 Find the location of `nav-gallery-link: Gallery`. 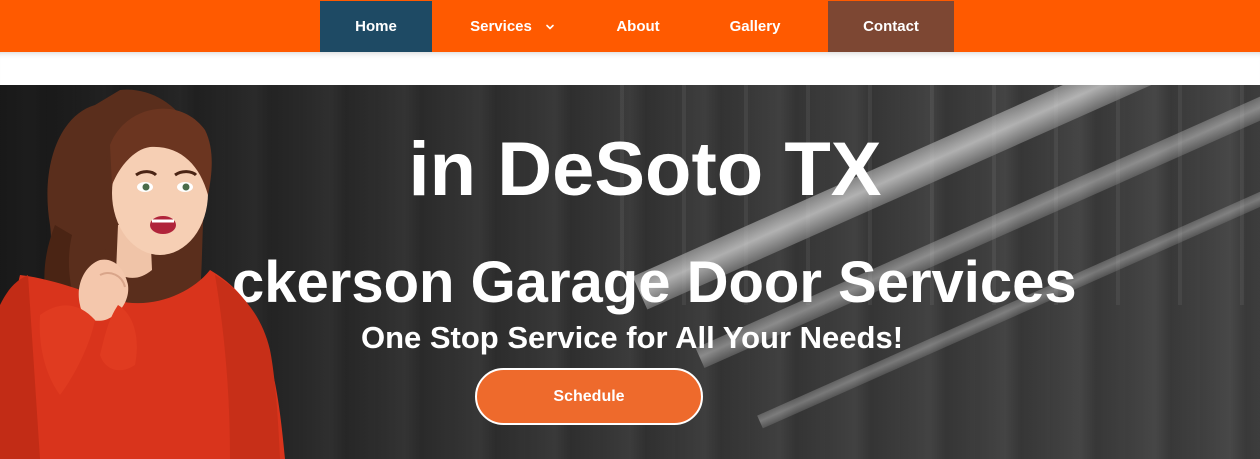

nav-gallery-link: Gallery is located at coordinates (755, 26).